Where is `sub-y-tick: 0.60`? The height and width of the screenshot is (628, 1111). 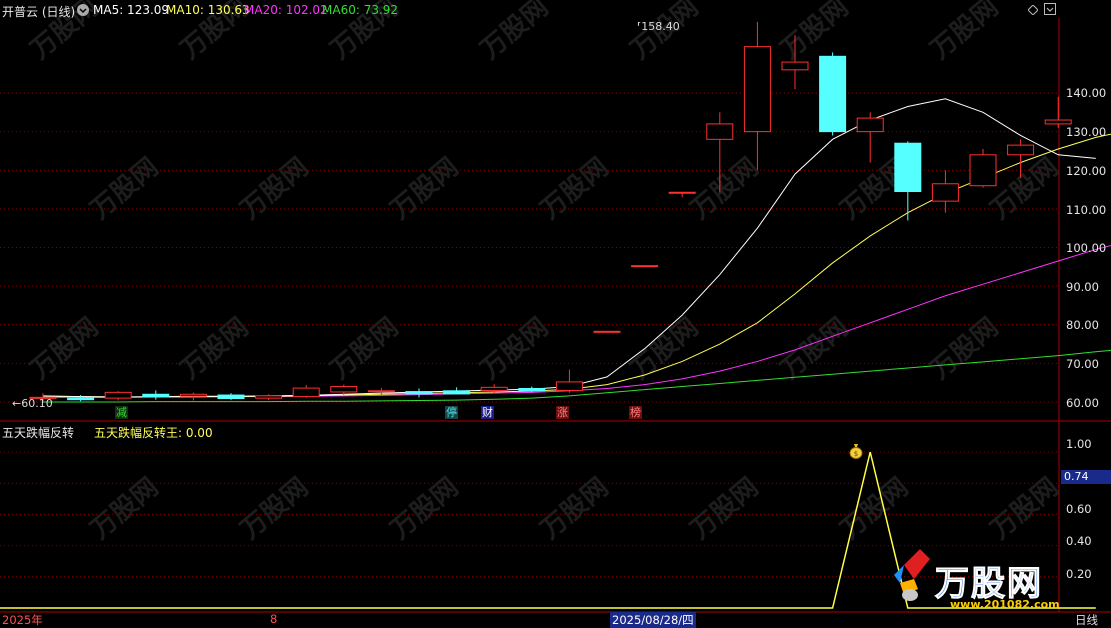 sub-y-tick: 0.60 is located at coordinates (1079, 509).